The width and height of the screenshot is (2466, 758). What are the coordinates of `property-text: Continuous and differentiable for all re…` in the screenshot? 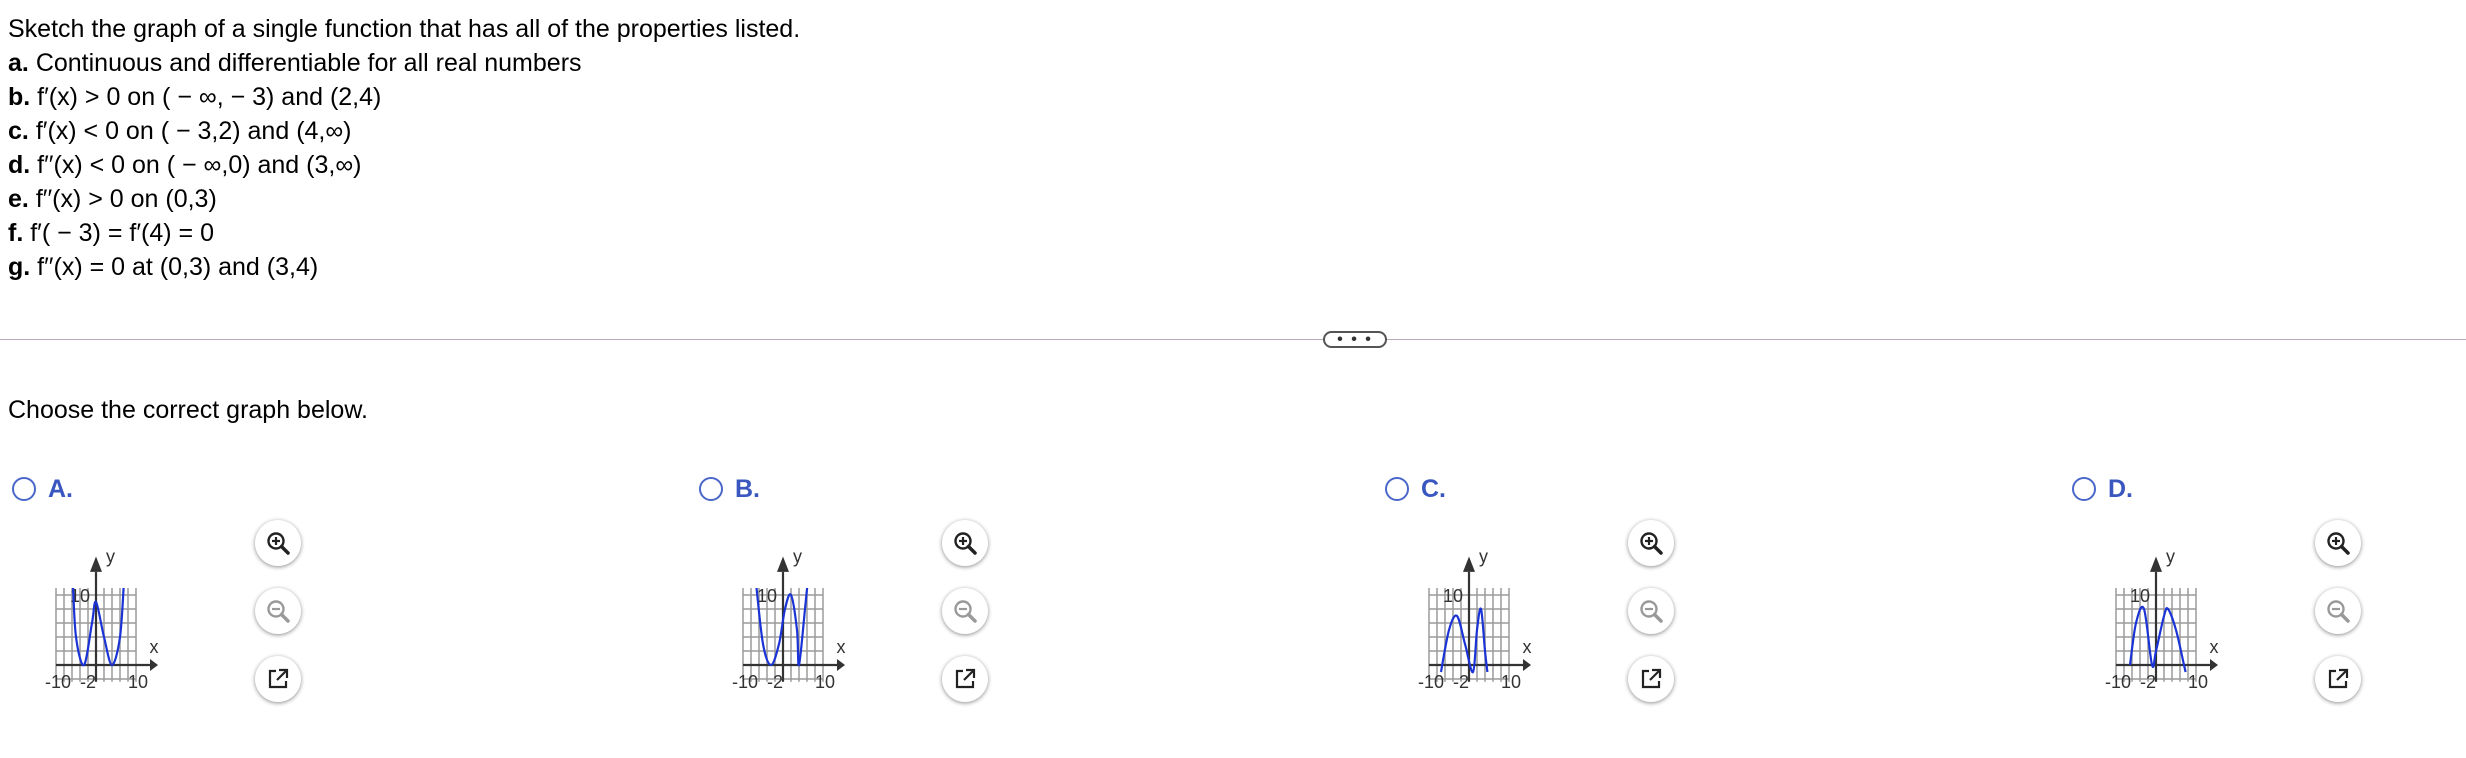 It's located at (308, 63).